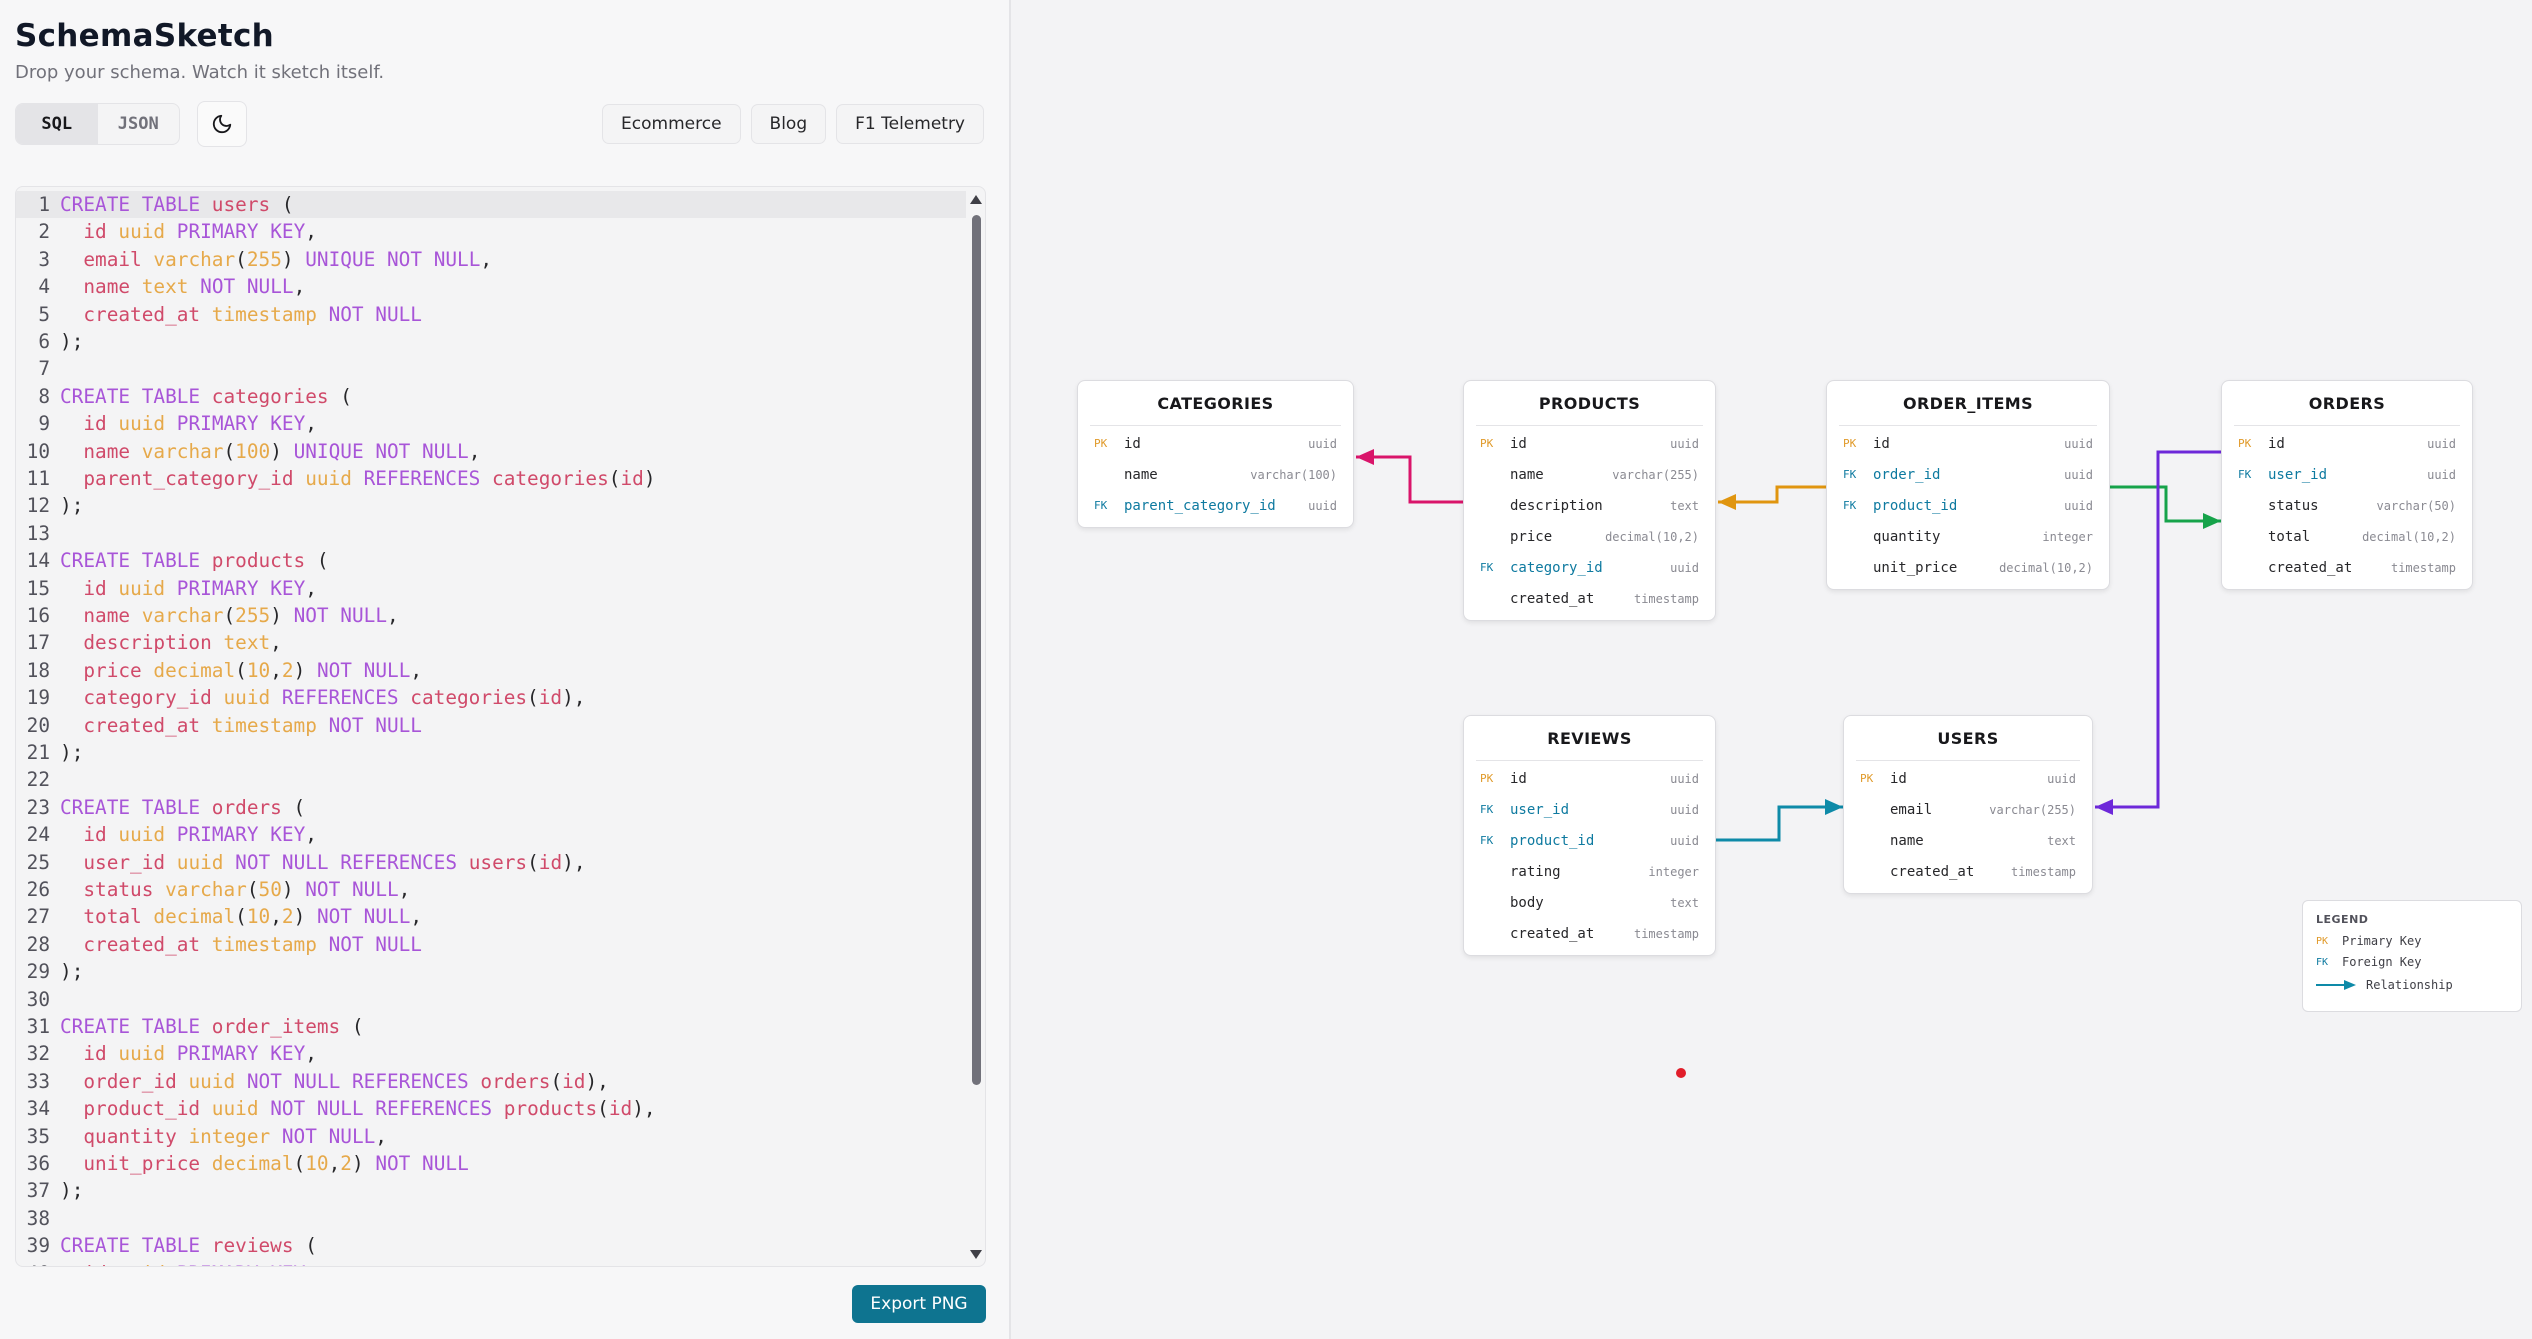 This screenshot has width=2532, height=1339. Describe the element at coordinates (235, 1136) in the screenshot. I see `code-text: quantity integer NOT NULL,` at that location.